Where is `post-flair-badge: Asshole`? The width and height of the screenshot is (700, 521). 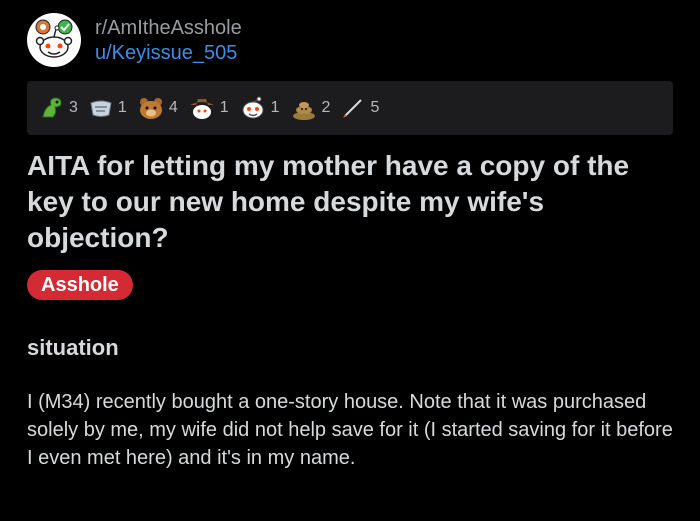
post-flair-badge: Asshole is located at coordinates (80, 285).